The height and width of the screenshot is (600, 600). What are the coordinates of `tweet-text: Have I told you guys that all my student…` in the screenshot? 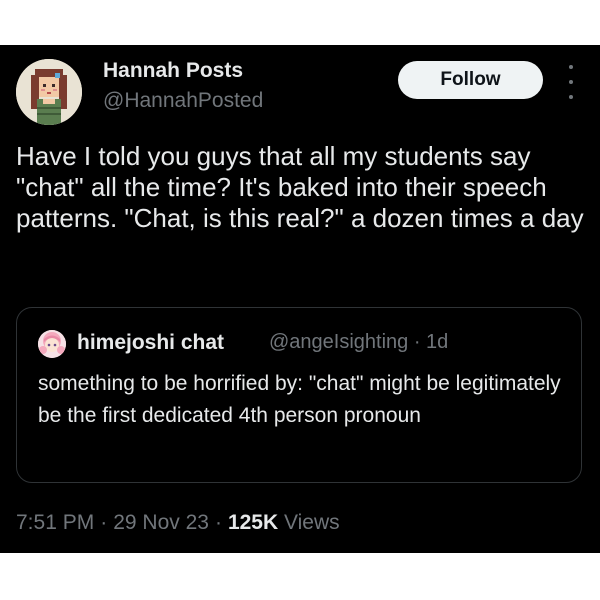 It's located at (300, 187).